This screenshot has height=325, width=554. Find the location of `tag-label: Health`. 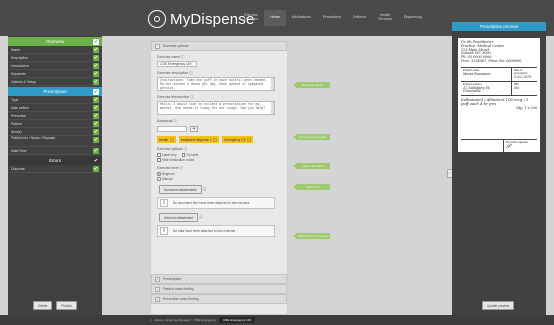

tag-label: Health is located at coordinates (164, 139).